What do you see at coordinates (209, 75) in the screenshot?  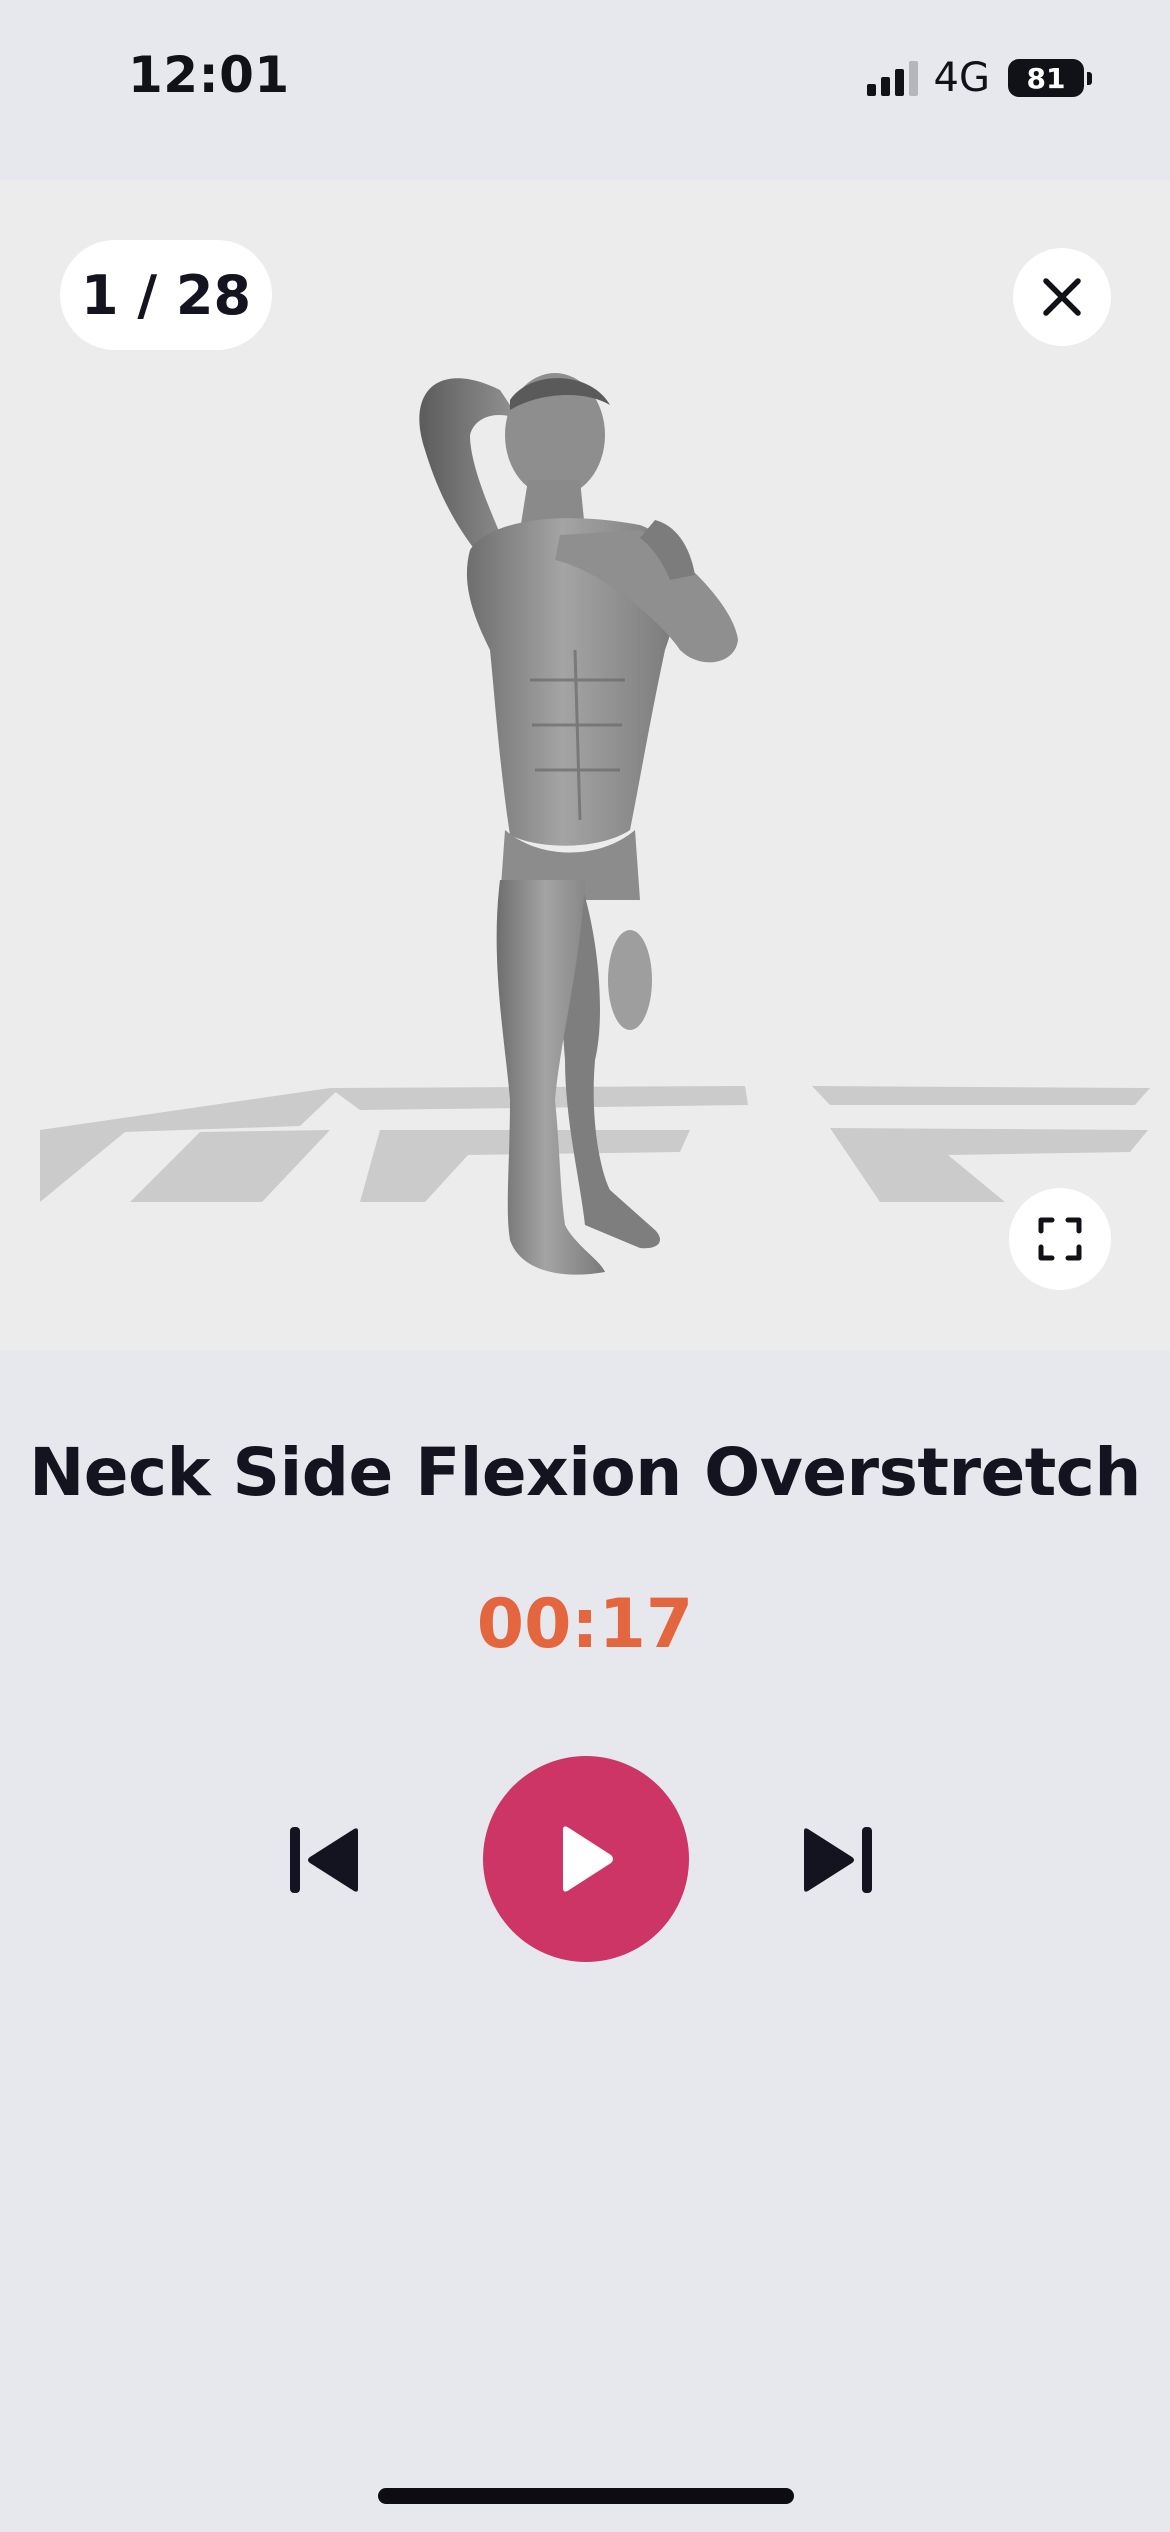 I see `status-time: 12:01` at bounding box center [209, 75].